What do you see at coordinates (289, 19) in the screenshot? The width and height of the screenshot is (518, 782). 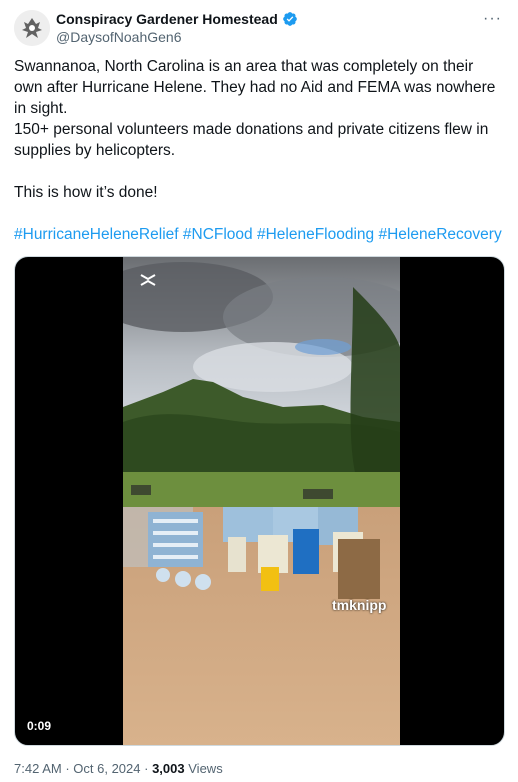 I see `verified-badge-icon` at bounding box center [289, 19].